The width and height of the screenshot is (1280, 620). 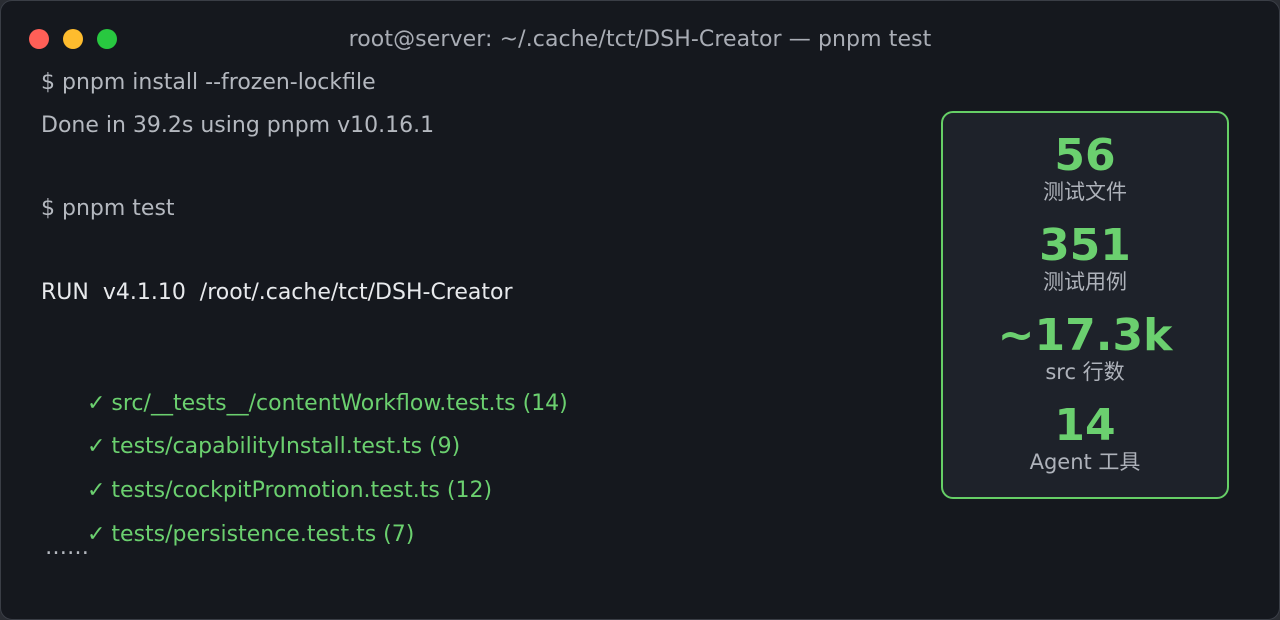 I want to click on test-file-name: tests/persistence.test.ts (7), so click(x=263, y=534).